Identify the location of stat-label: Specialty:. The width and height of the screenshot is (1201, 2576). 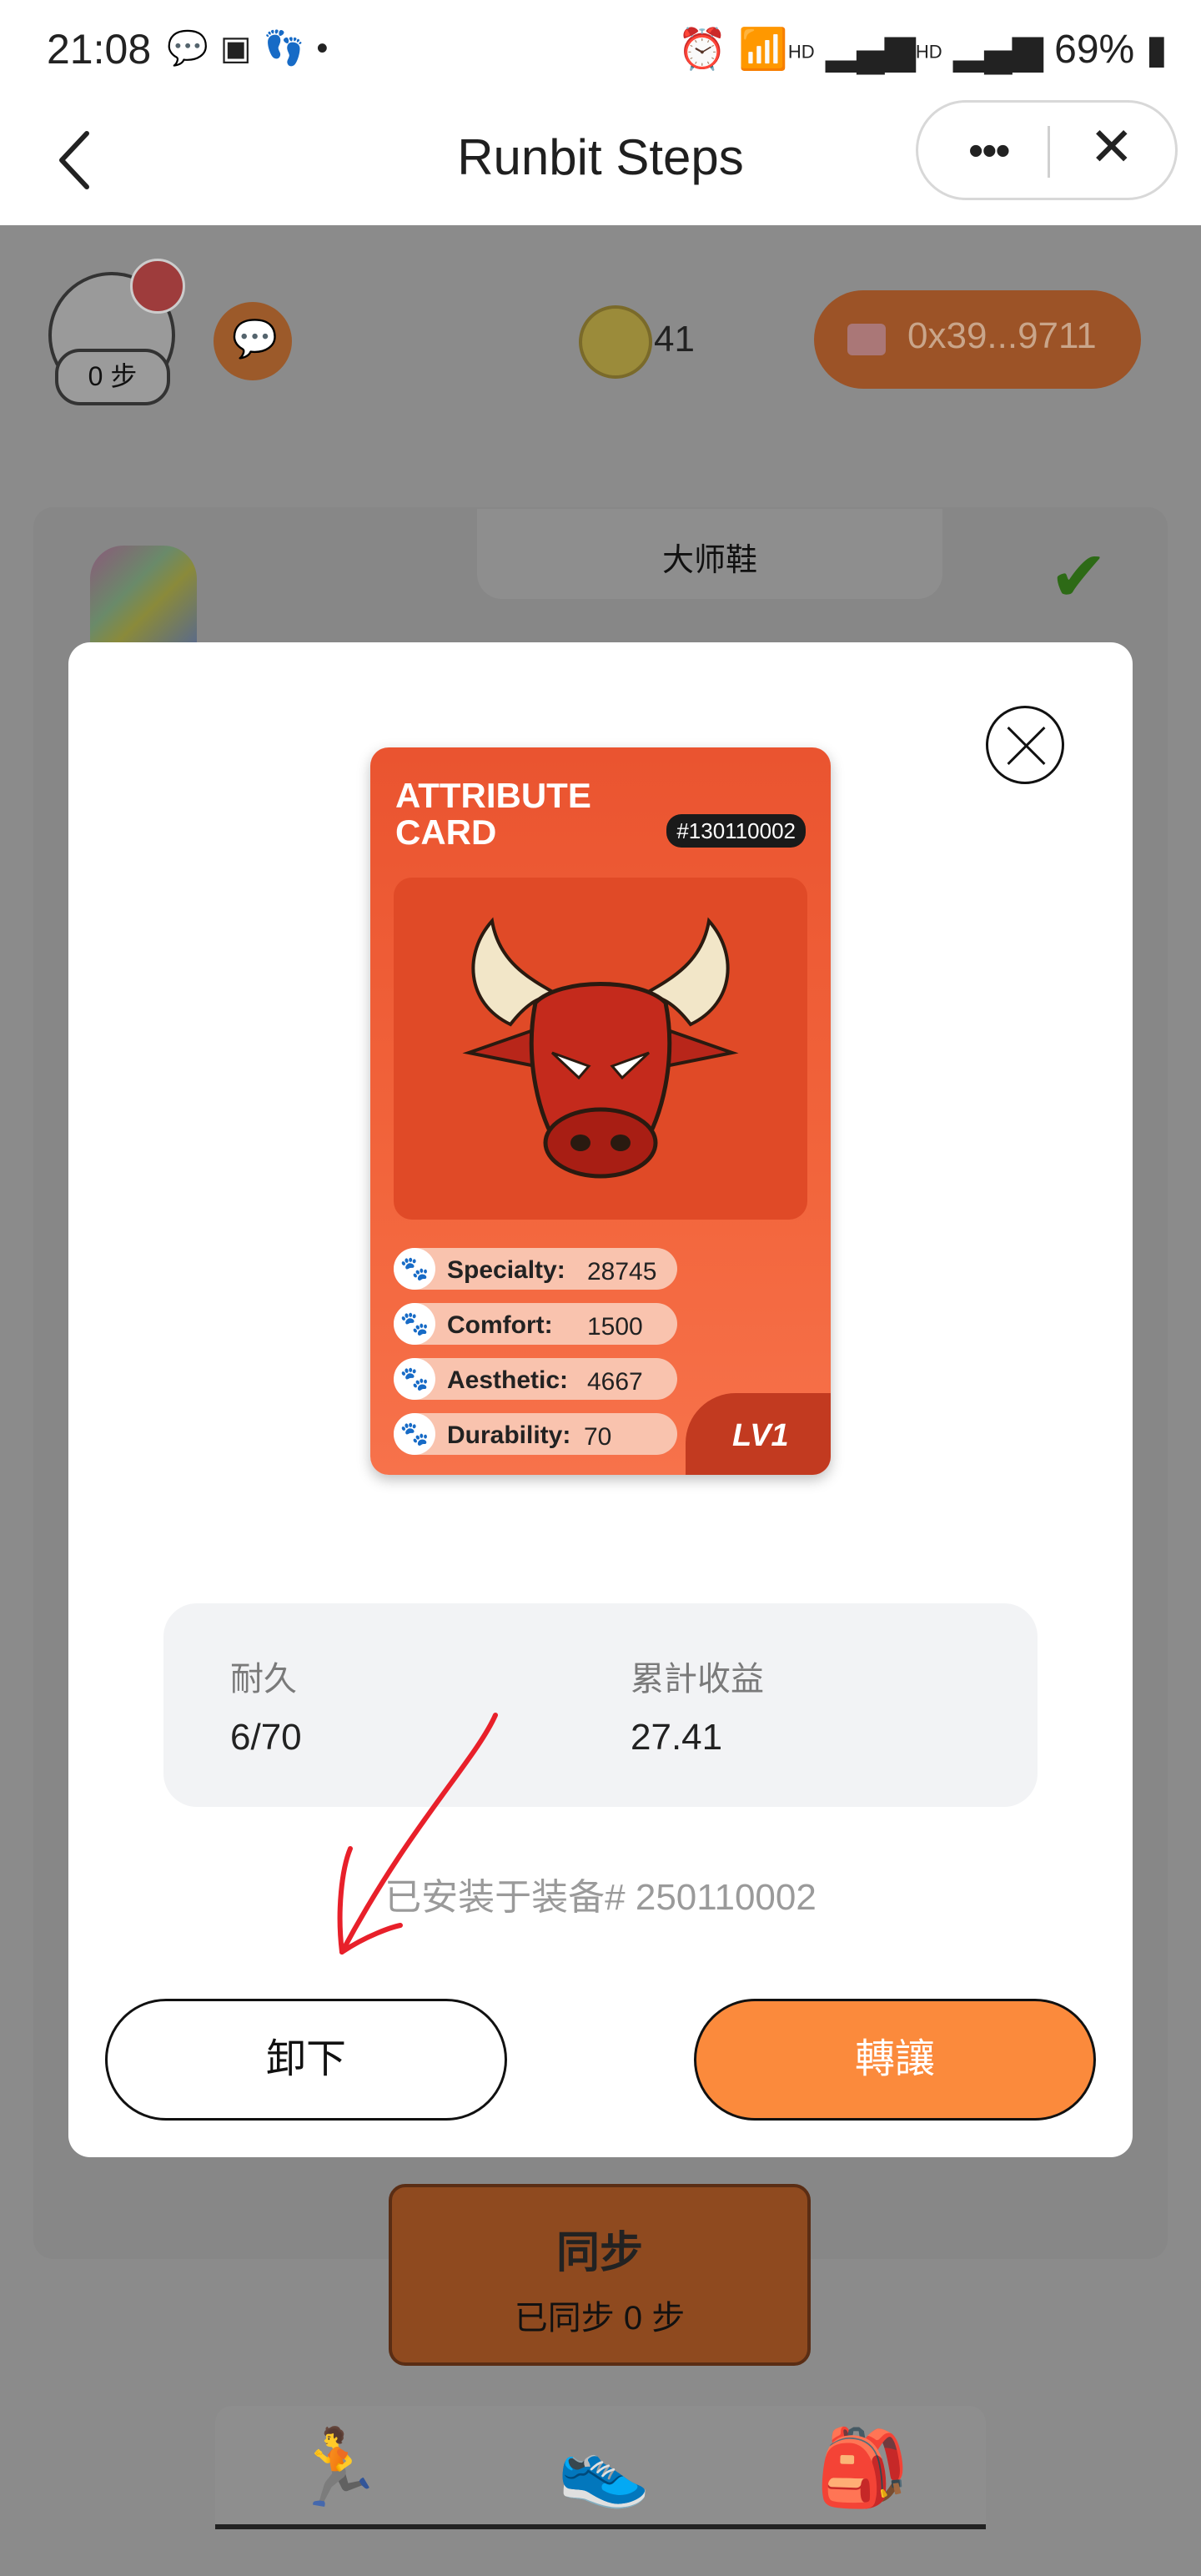
(506, 1270).